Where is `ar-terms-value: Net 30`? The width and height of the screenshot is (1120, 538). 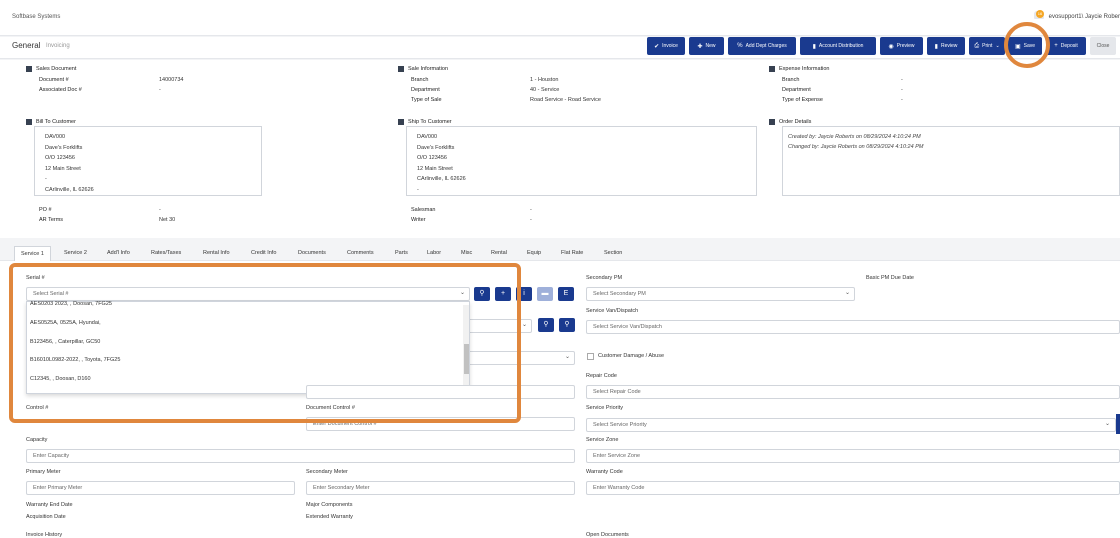
ar-terms-value: Net 30 is located at coordinates (167, 220).